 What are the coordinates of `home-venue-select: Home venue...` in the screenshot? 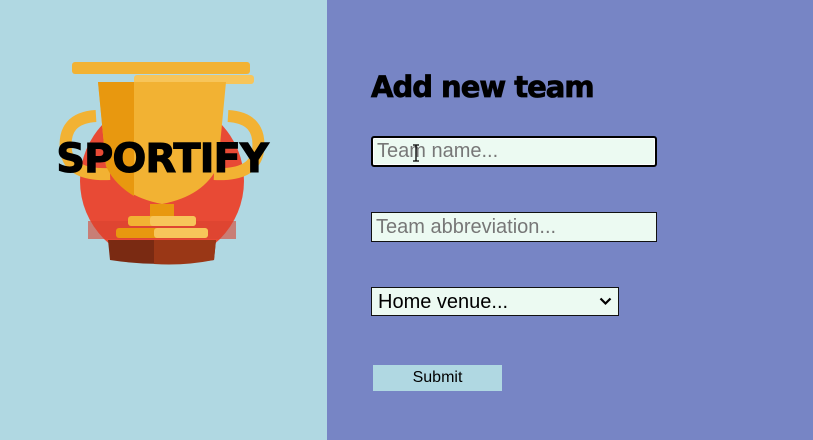 It's located at (495, 301).